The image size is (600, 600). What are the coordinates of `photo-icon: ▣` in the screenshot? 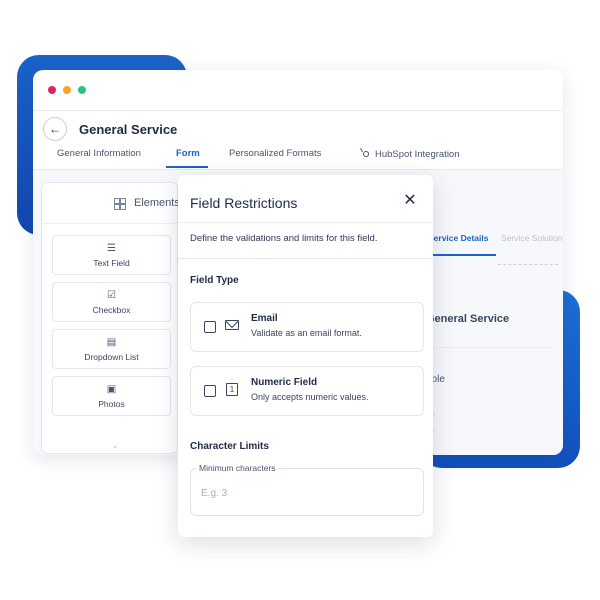 It's located at (111, 389).